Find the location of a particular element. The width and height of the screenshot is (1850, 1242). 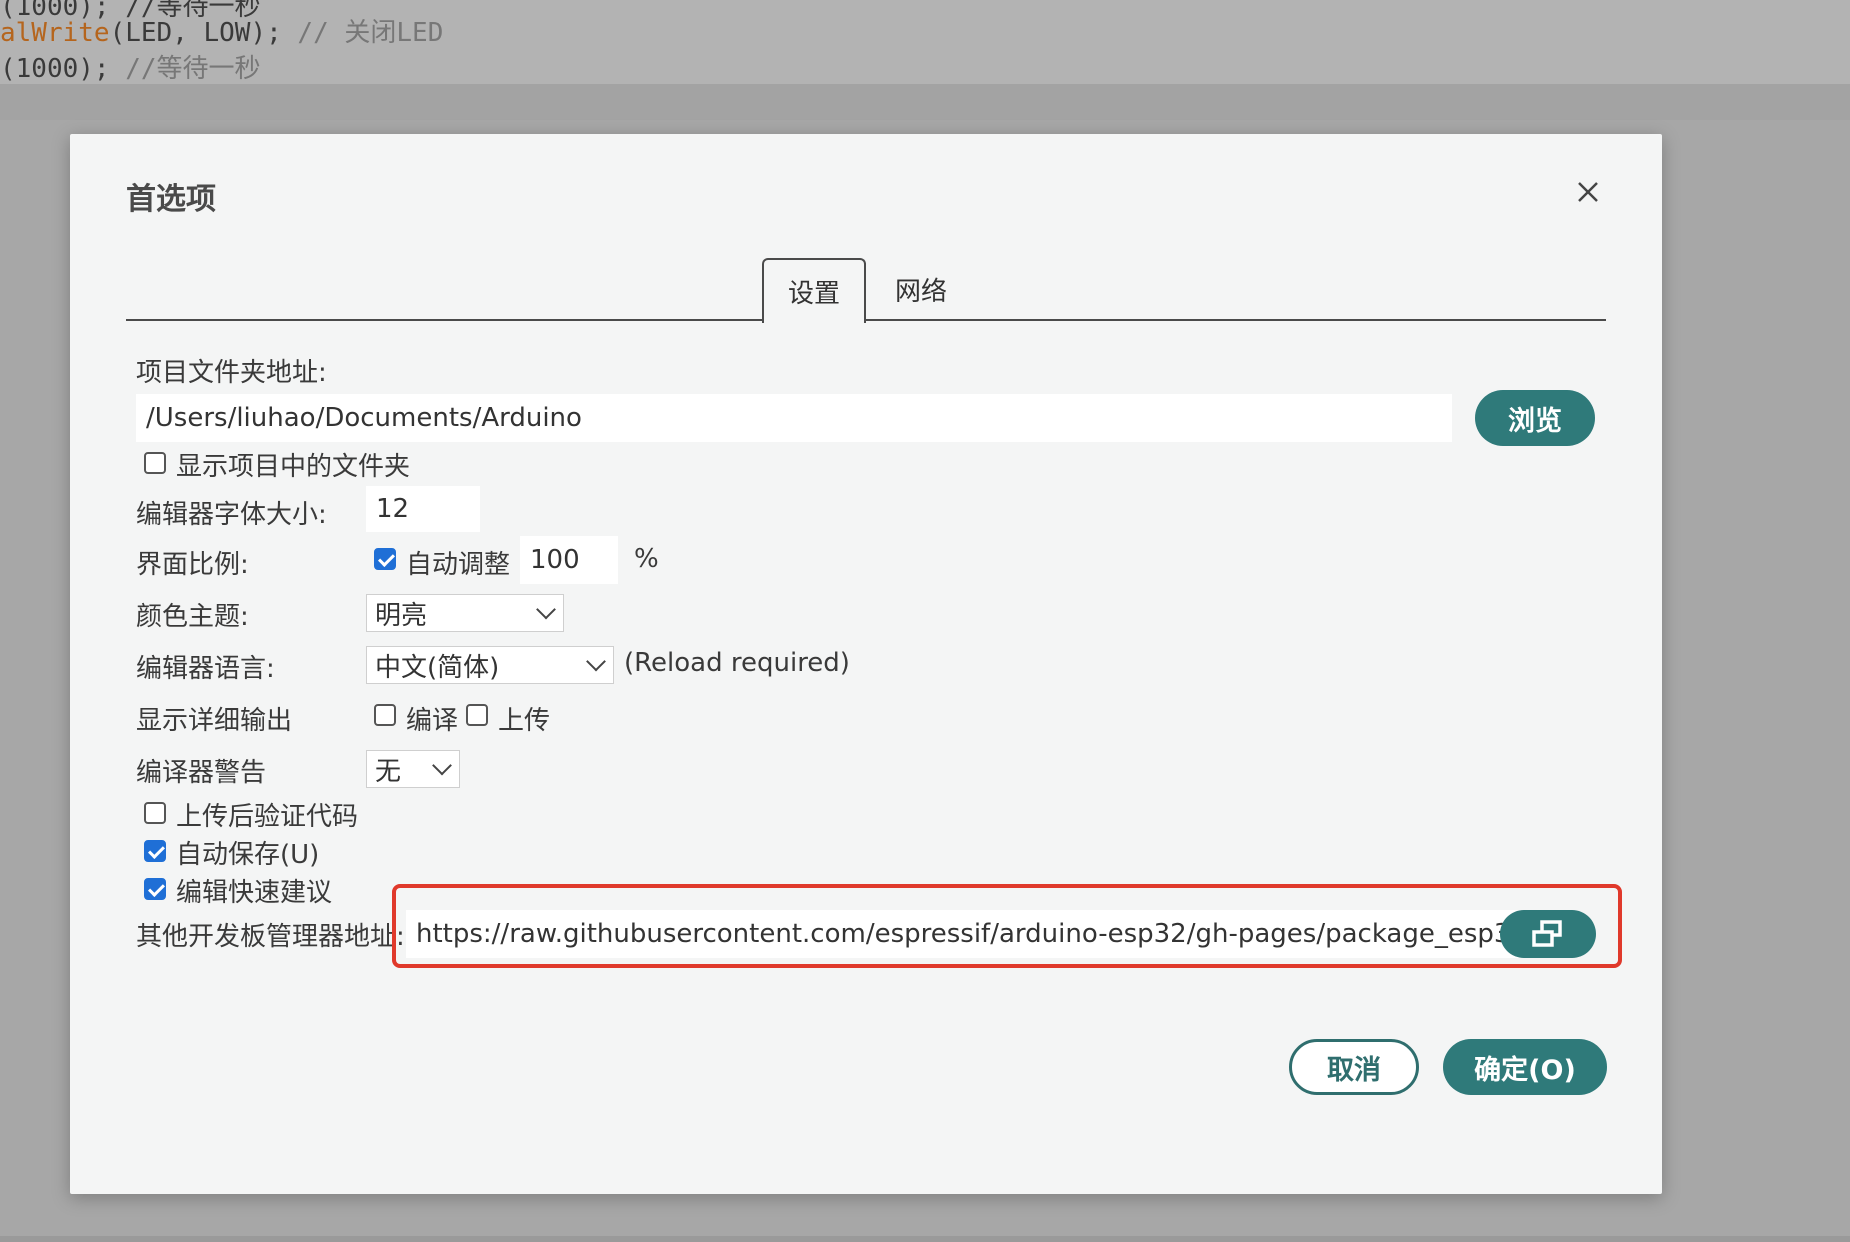

auto-scale-checkbox is located at coordinates (385, 559).